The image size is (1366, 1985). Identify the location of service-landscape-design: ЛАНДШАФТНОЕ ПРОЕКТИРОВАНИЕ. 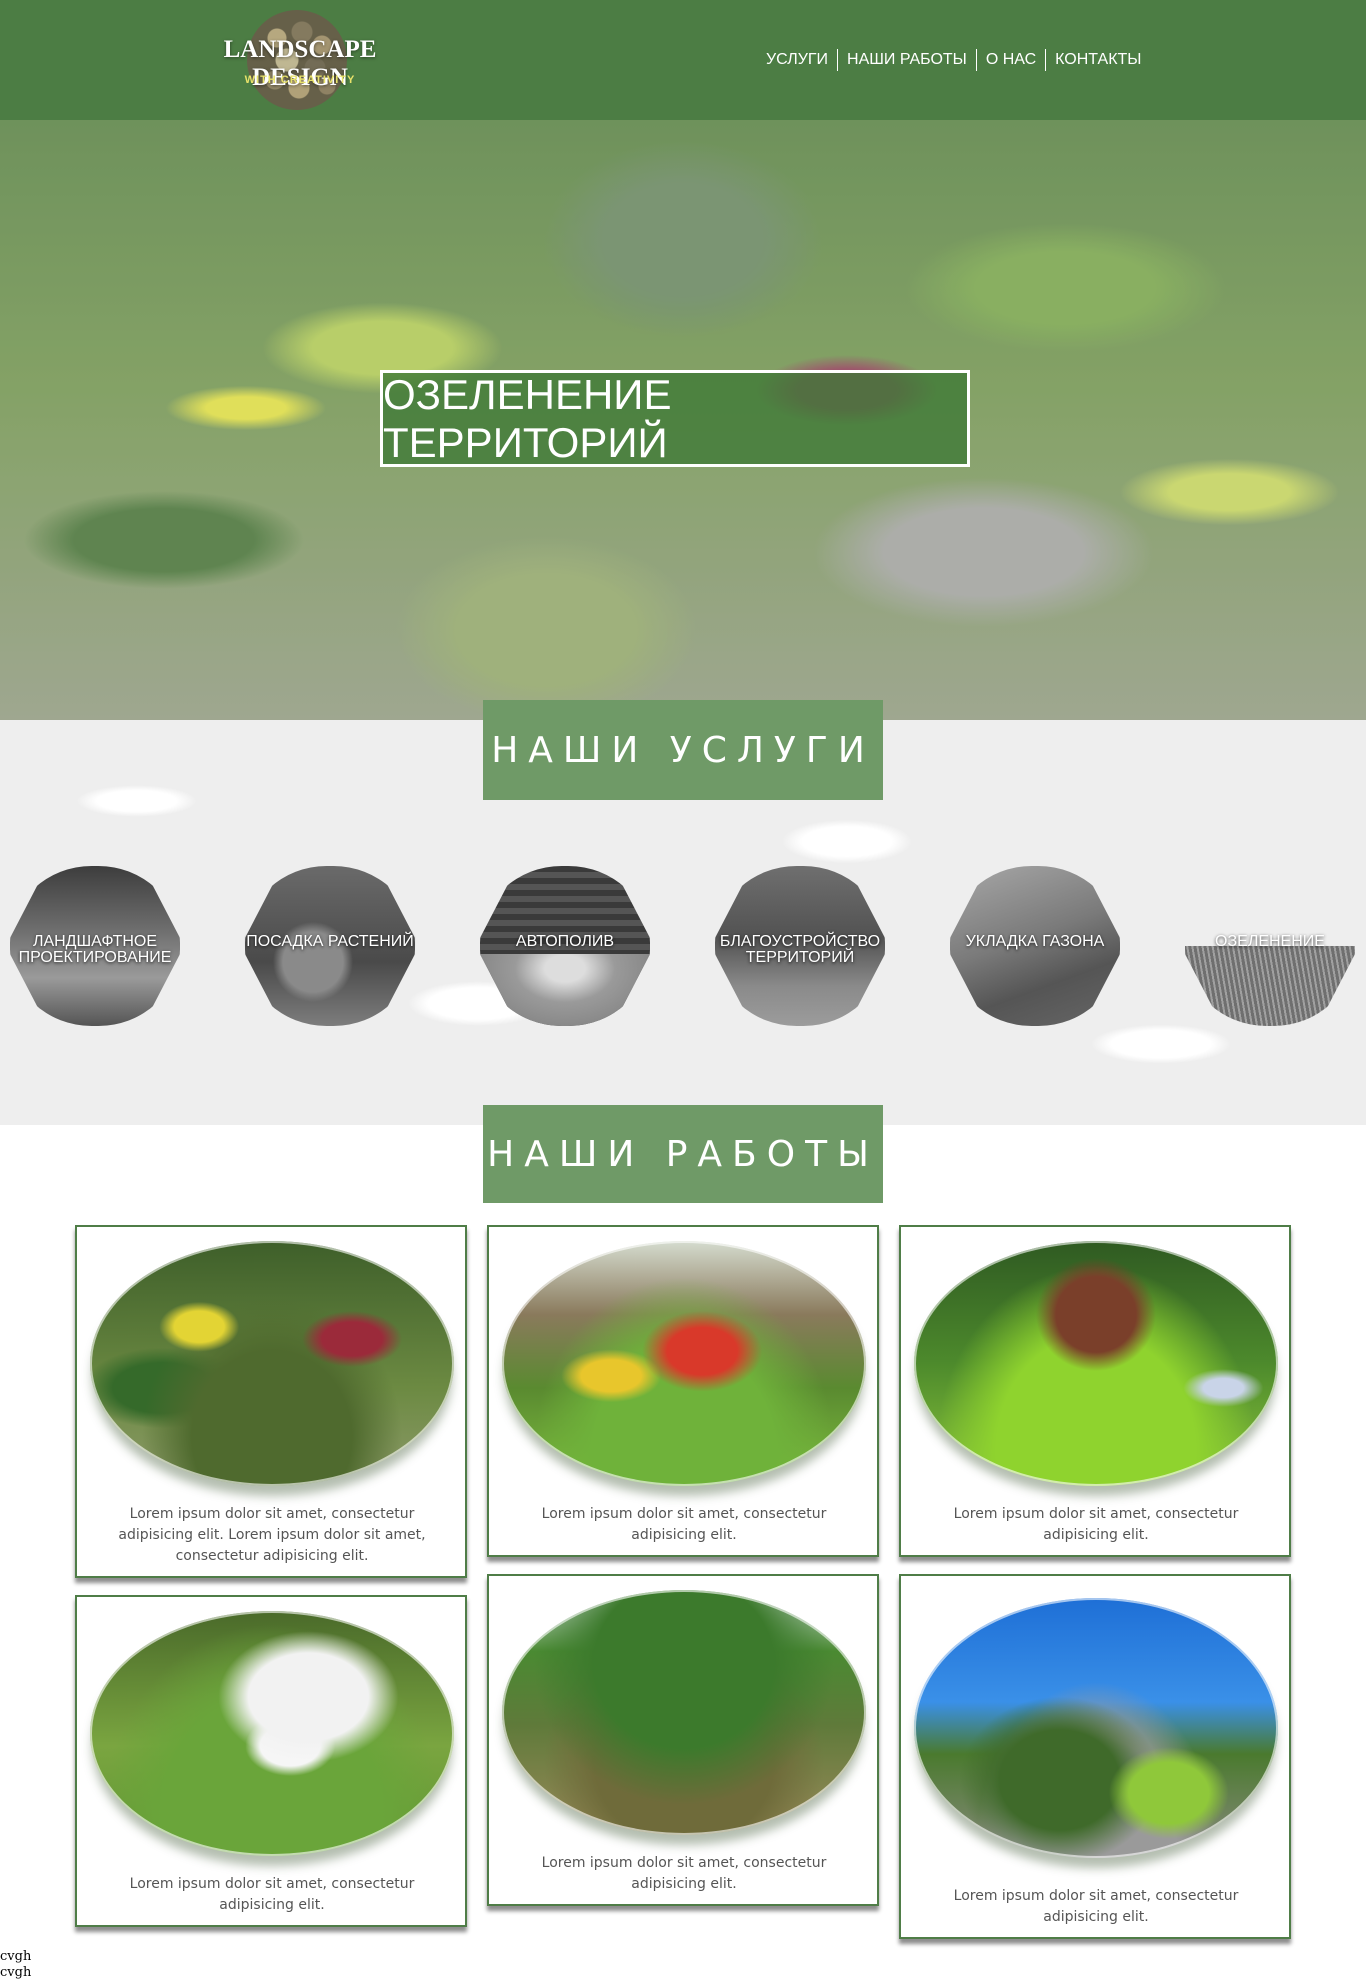
(95, 946).